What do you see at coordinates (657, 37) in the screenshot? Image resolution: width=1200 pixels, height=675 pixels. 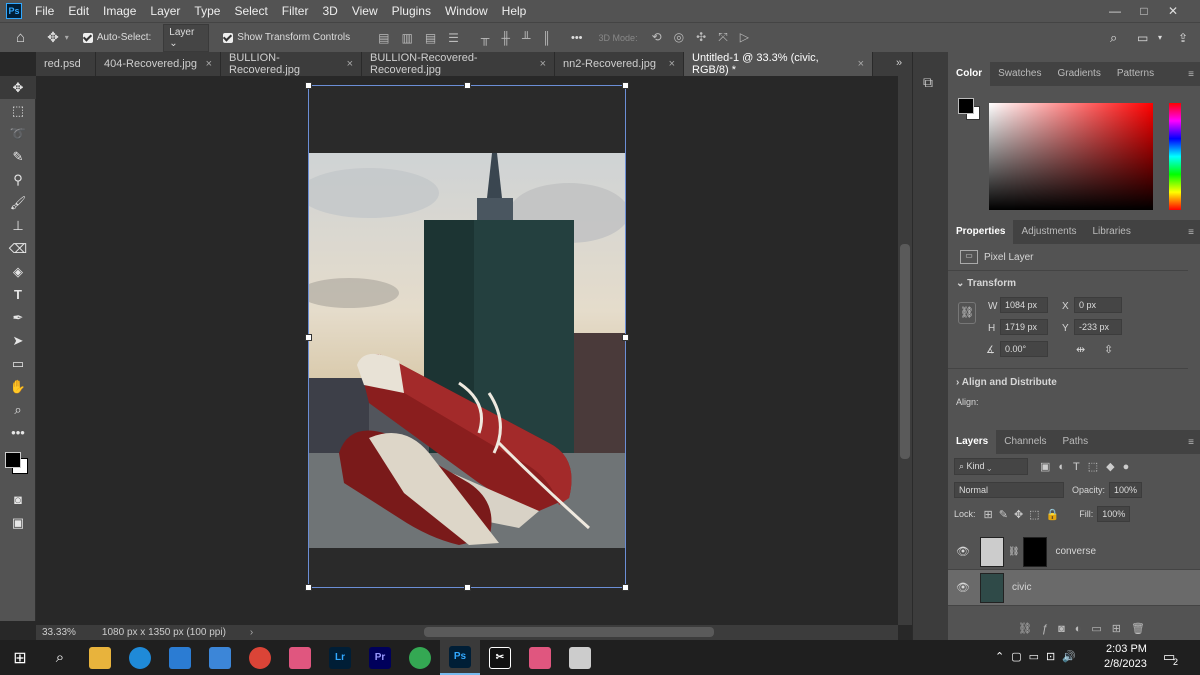 I see `3d-orbit-icon: ⟲` at bounding box center [657, 37].